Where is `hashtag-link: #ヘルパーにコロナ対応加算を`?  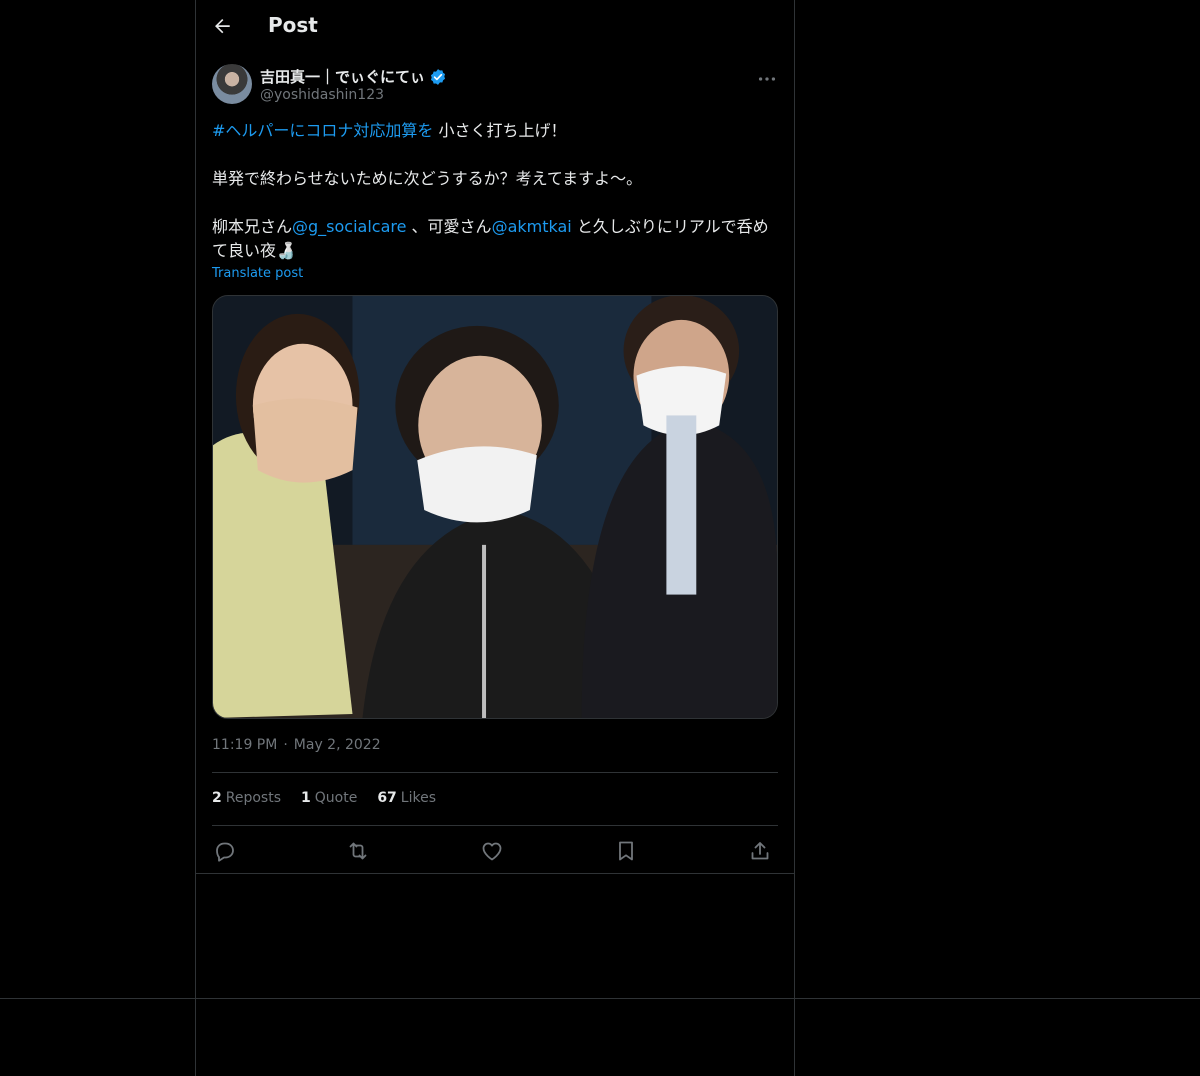 hashtag-link: #ヘルパーにコロナ対応加算を is located at coordinates (322, 130).